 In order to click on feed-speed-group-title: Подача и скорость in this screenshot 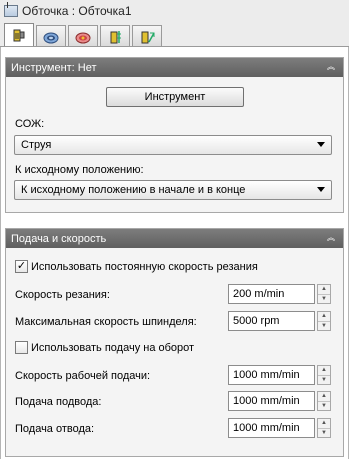, I will do `click(59, 238)`.